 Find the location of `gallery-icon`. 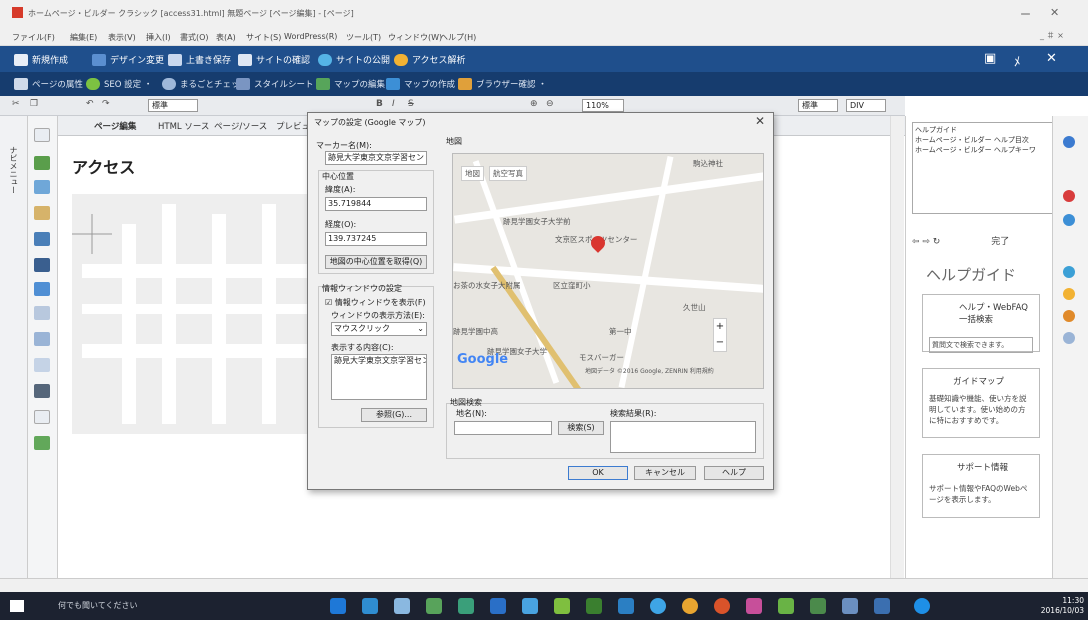

gallery-icon is located at coordinates (42, 443).